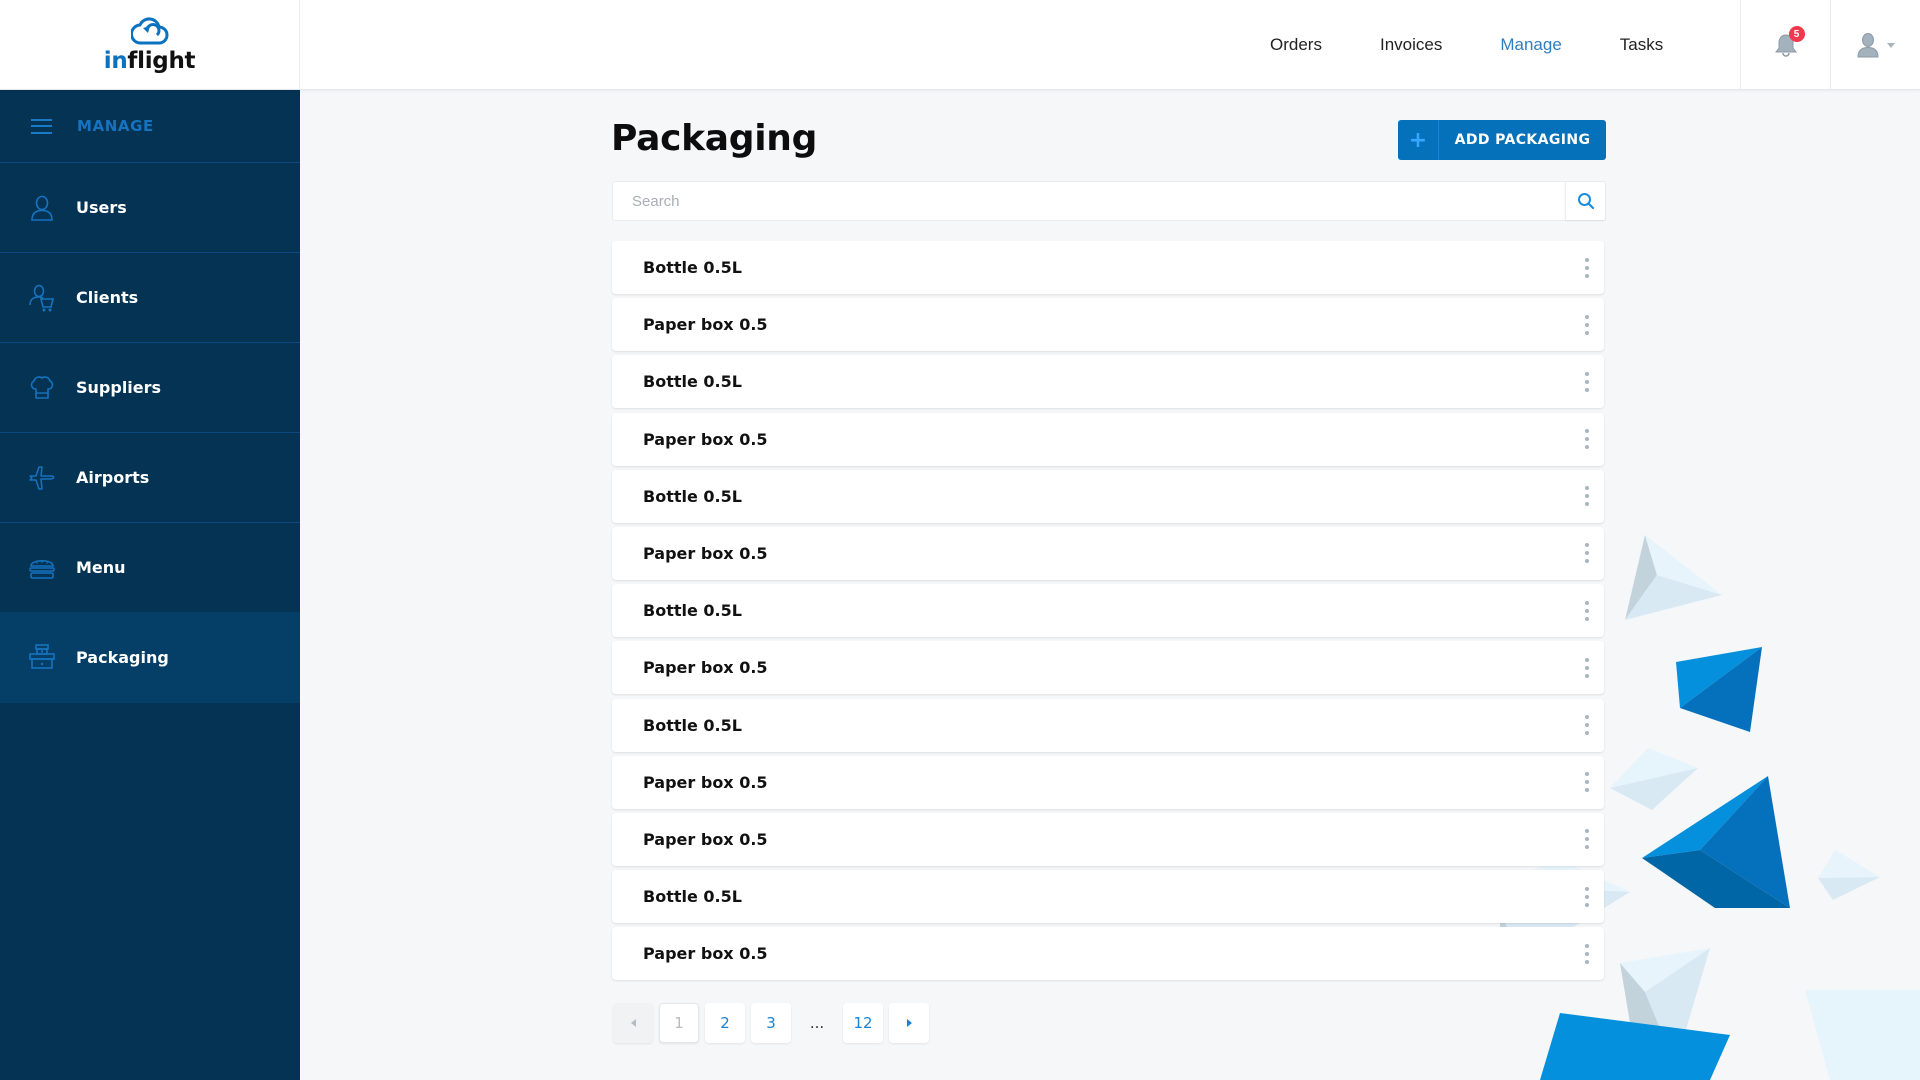  Describe the element at coordinates (42, 568) in the screenshot. I see `burger-icon` at that location.